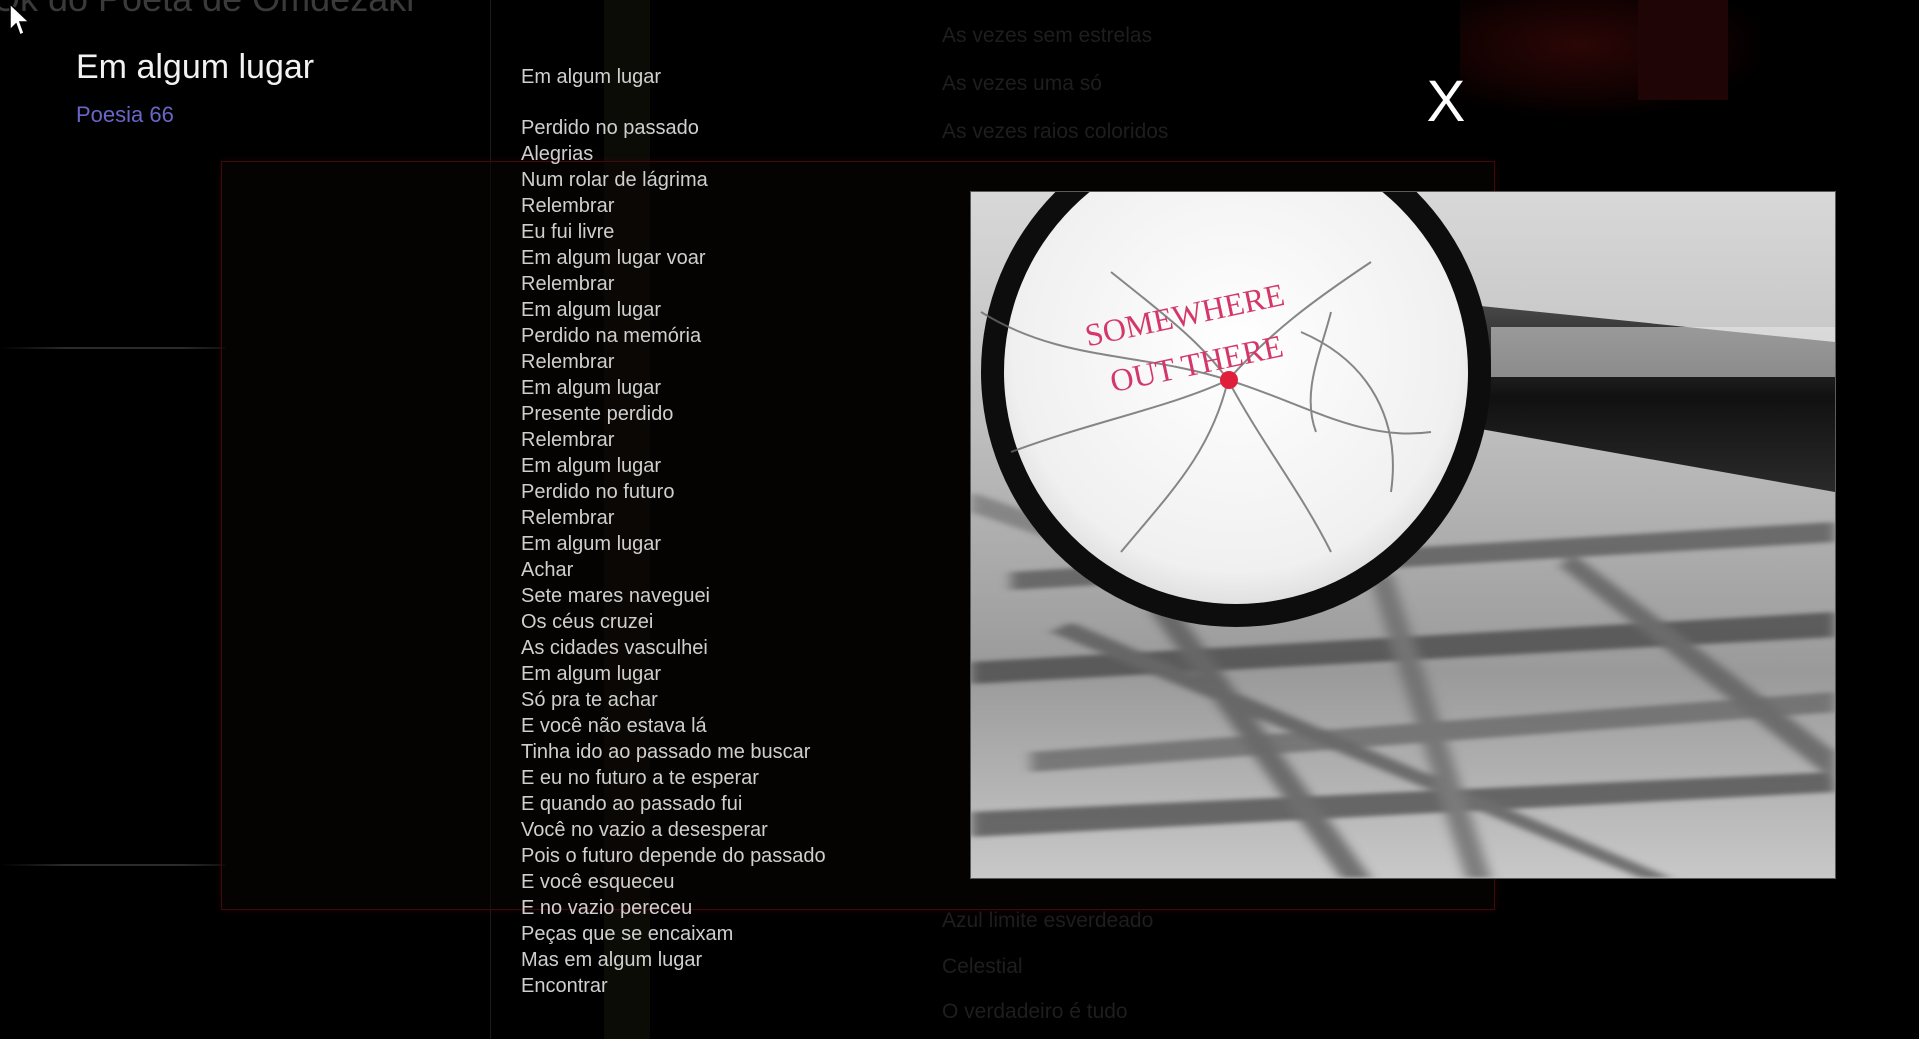 The height and width of the screenshot is (1039, 1919). What do you see at coordinates (195, 67) in the screenshot?
I see `poem-title: Em algum lugar` at bounding box center [195, 67].